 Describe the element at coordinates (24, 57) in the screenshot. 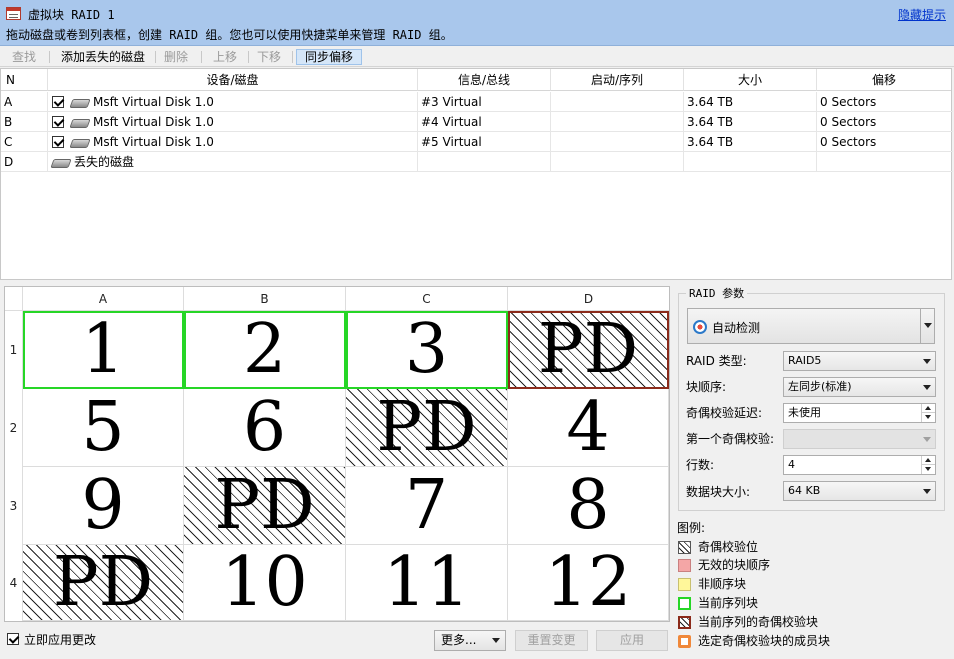

I see `find-button: 查找` at that location.